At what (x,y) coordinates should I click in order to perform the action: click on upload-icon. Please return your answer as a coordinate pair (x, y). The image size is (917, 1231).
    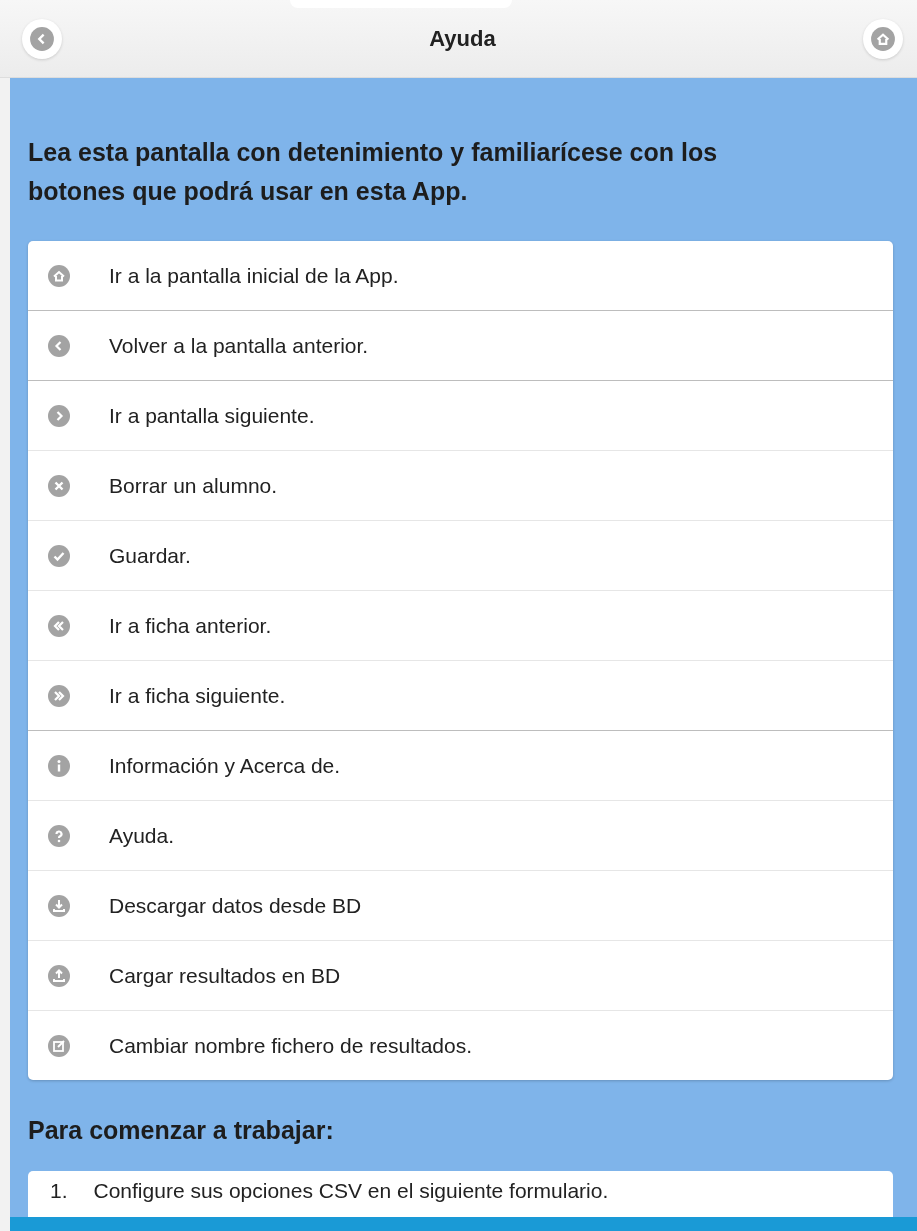
    Looking at the image, I should click on (59, 975).